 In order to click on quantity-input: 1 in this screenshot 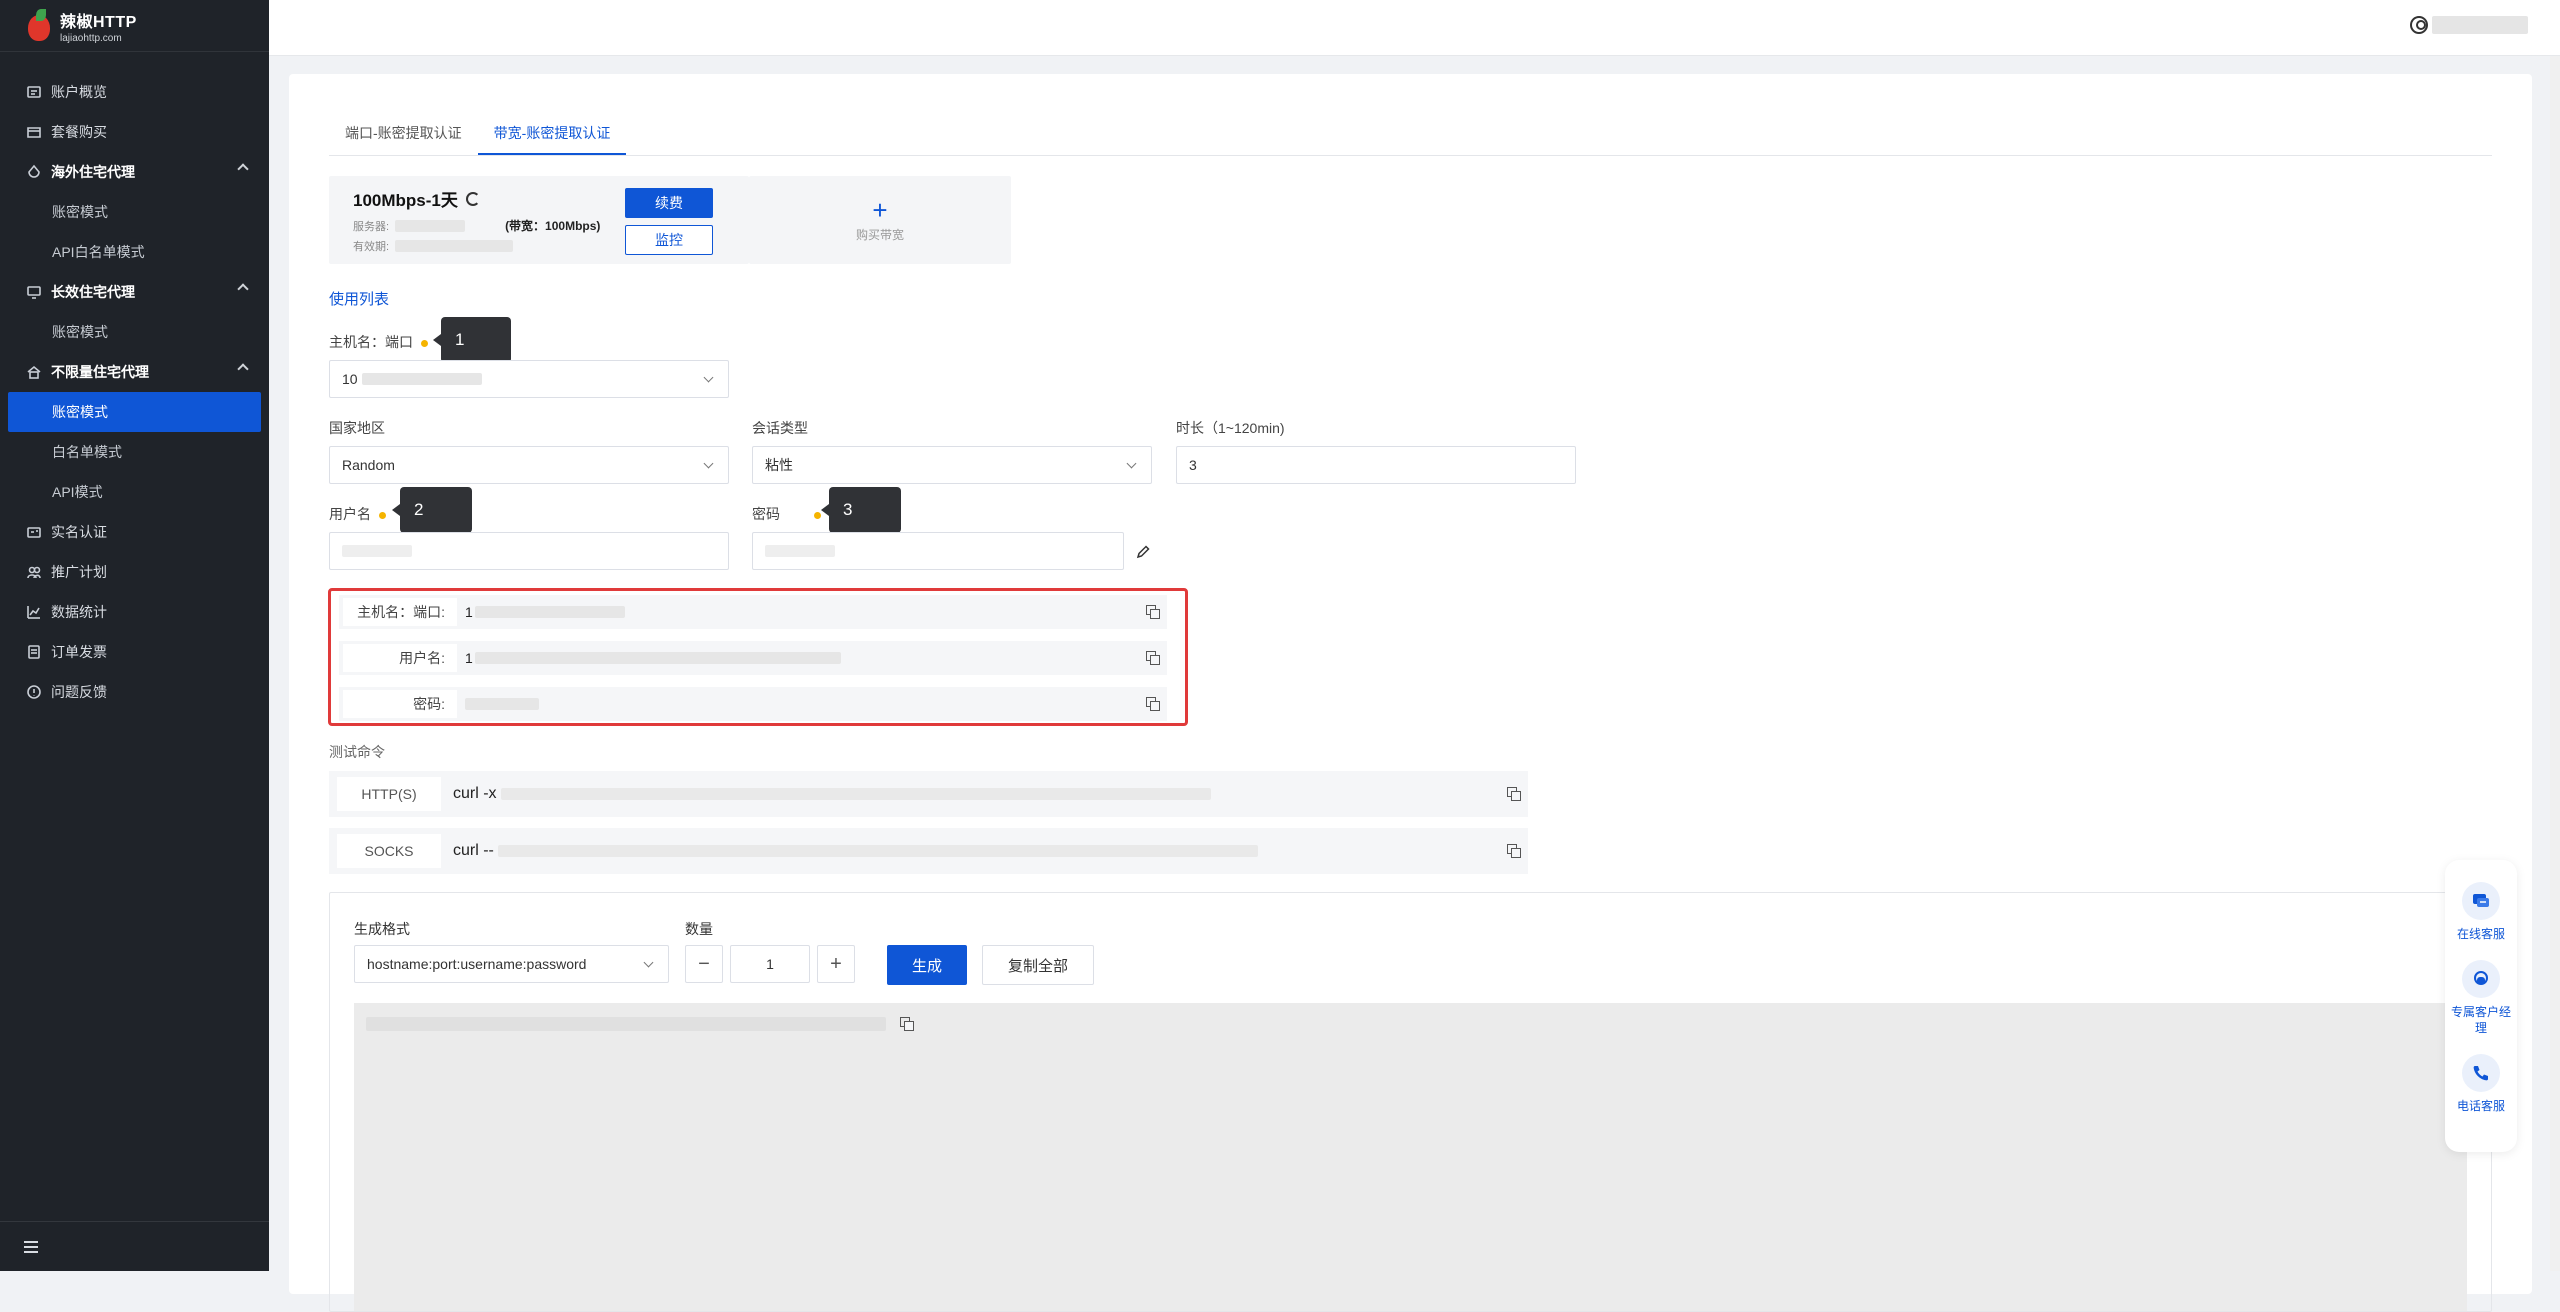, I will do `click(770, 964)`.